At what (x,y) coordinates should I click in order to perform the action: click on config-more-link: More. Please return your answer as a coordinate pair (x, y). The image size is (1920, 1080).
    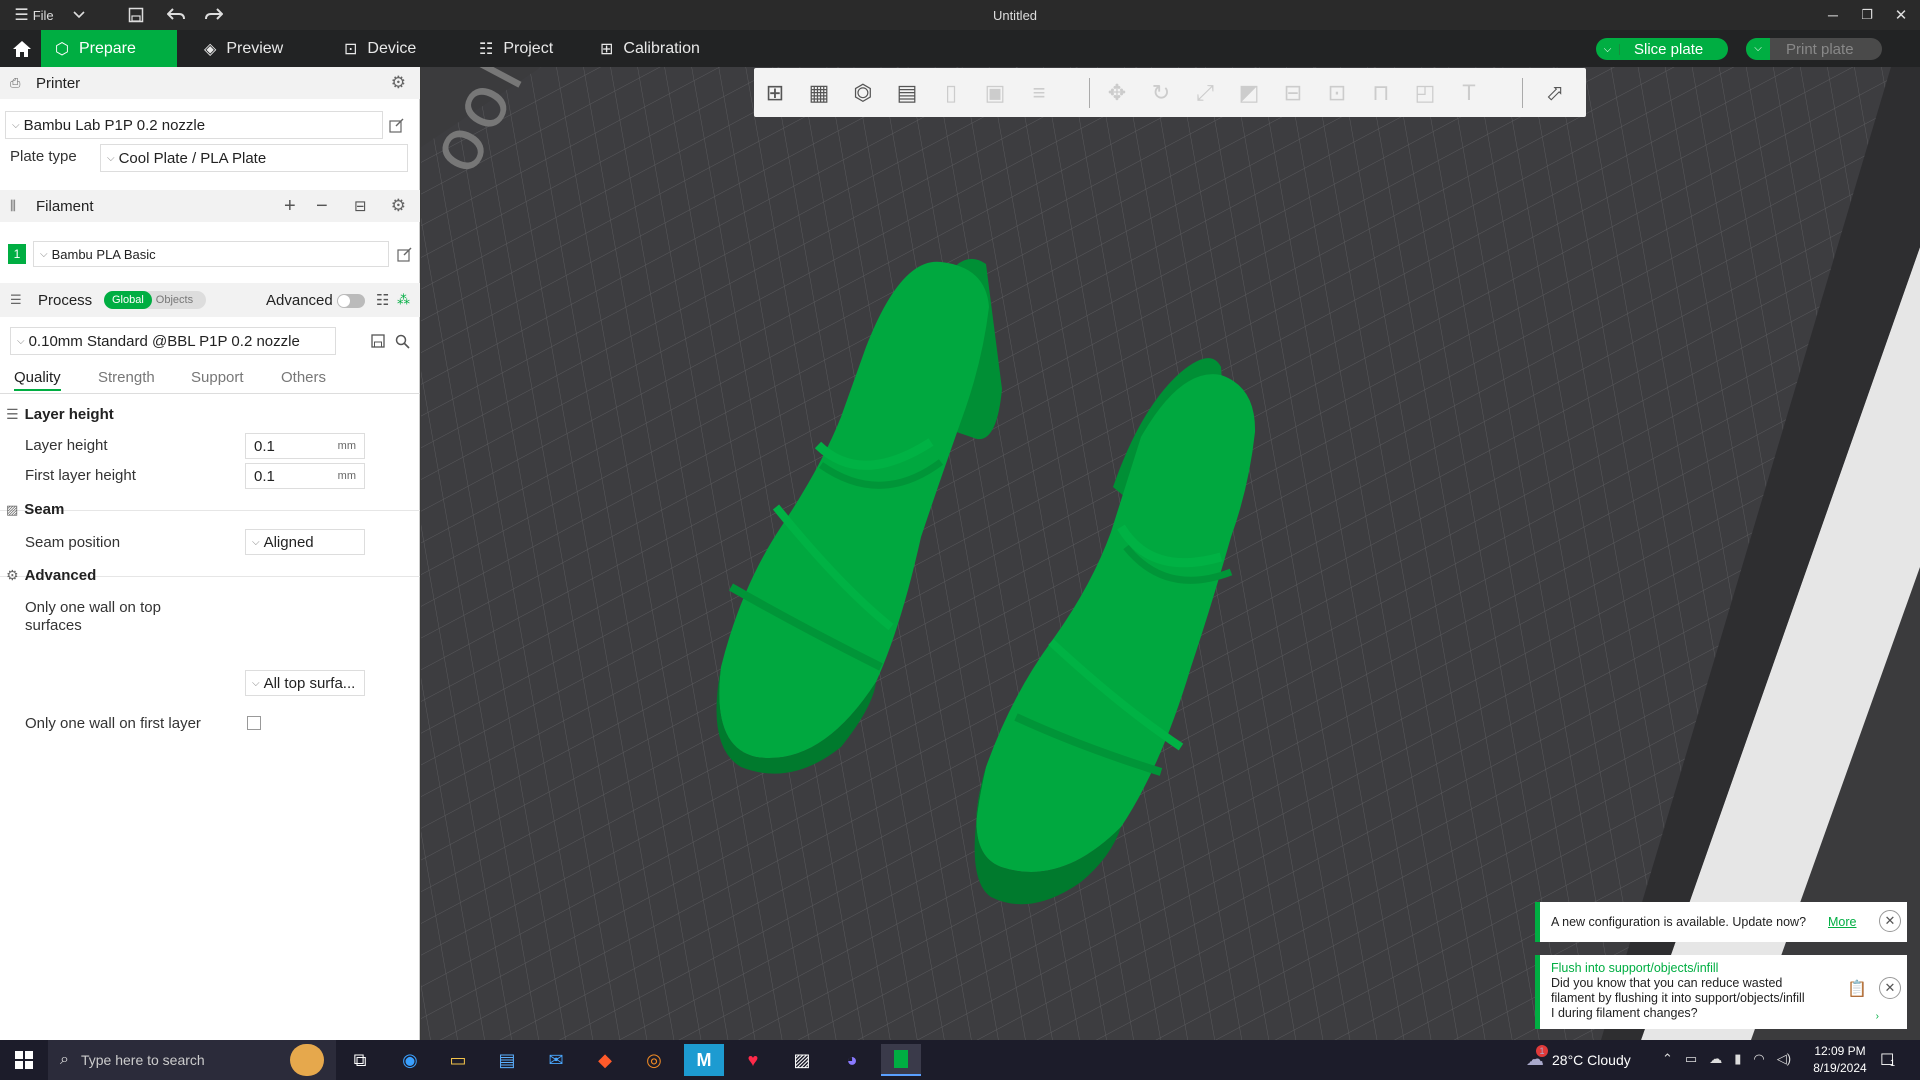
    Looking at the image, I should click on (1842, 922).